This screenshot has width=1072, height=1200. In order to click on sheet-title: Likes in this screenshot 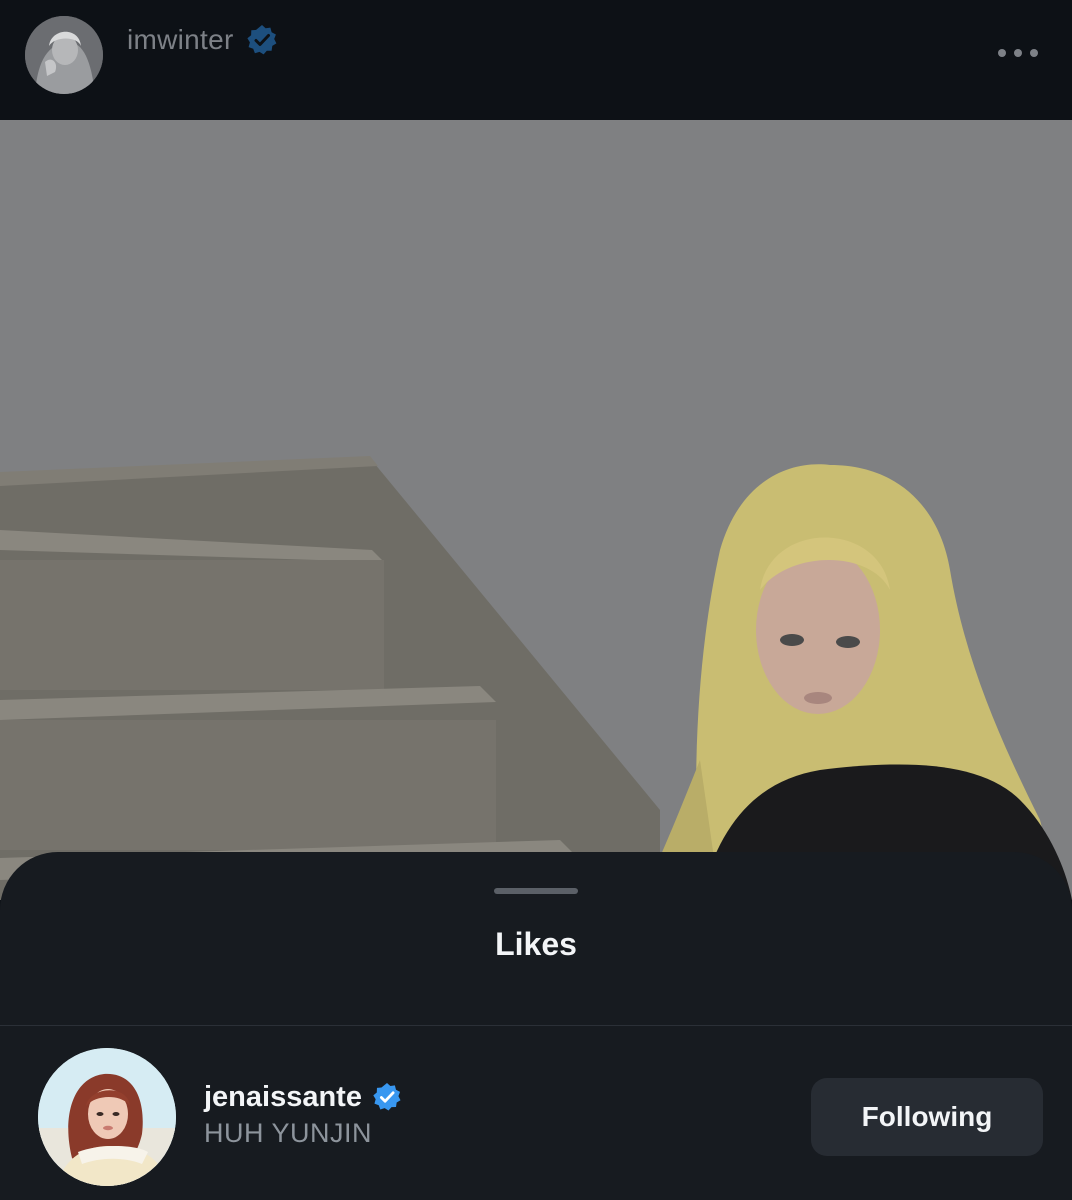, I will do `click(536, 944)`.